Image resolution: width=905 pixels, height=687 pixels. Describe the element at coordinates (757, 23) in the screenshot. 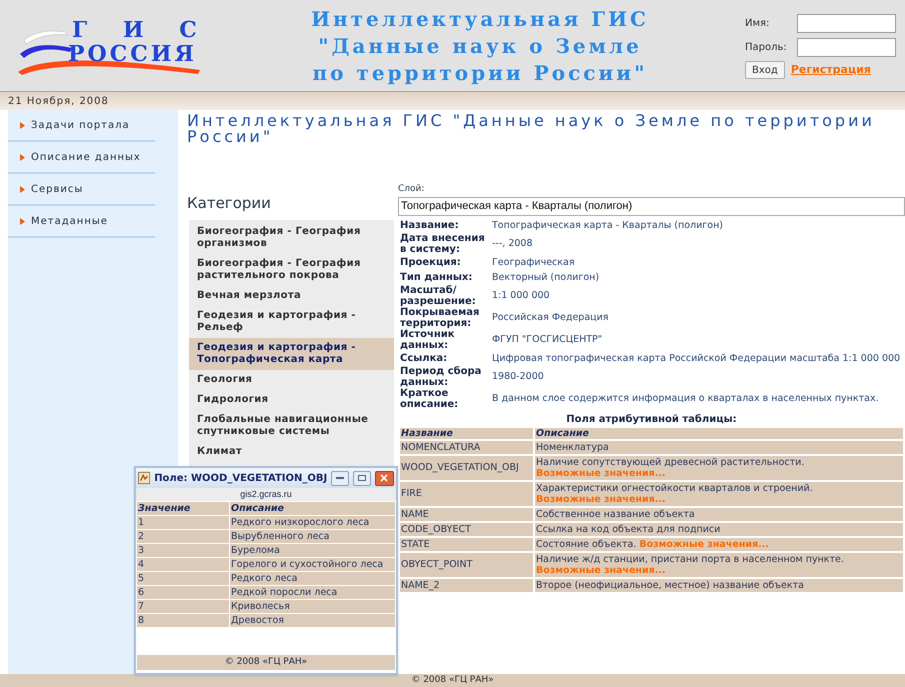

I see `name-label: Имя:` at that location.